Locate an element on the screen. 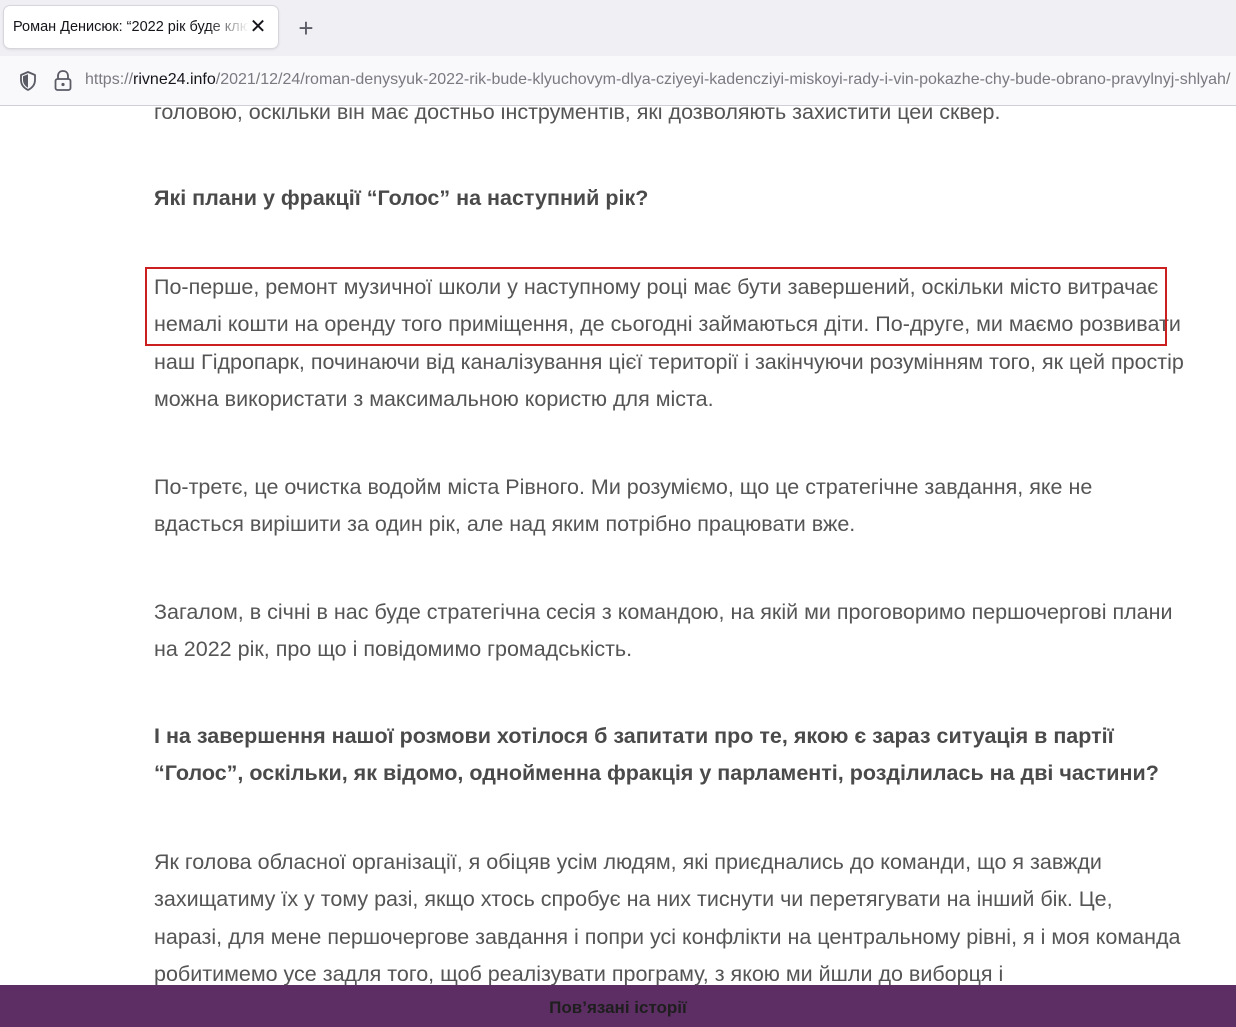 This screenshot has height=1027, width=1236. related-stories-label: Пов’язані історії is located at coordinates (618, 1007).